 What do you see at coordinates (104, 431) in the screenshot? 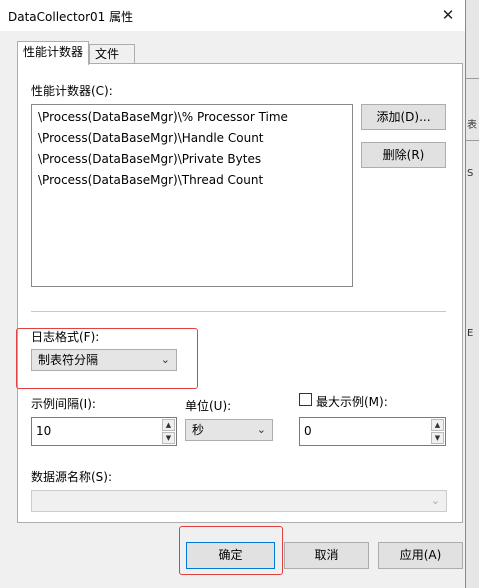
I see `sample-interval-stepper: 10 ▲ ▼` at bounding box center [104, 431].